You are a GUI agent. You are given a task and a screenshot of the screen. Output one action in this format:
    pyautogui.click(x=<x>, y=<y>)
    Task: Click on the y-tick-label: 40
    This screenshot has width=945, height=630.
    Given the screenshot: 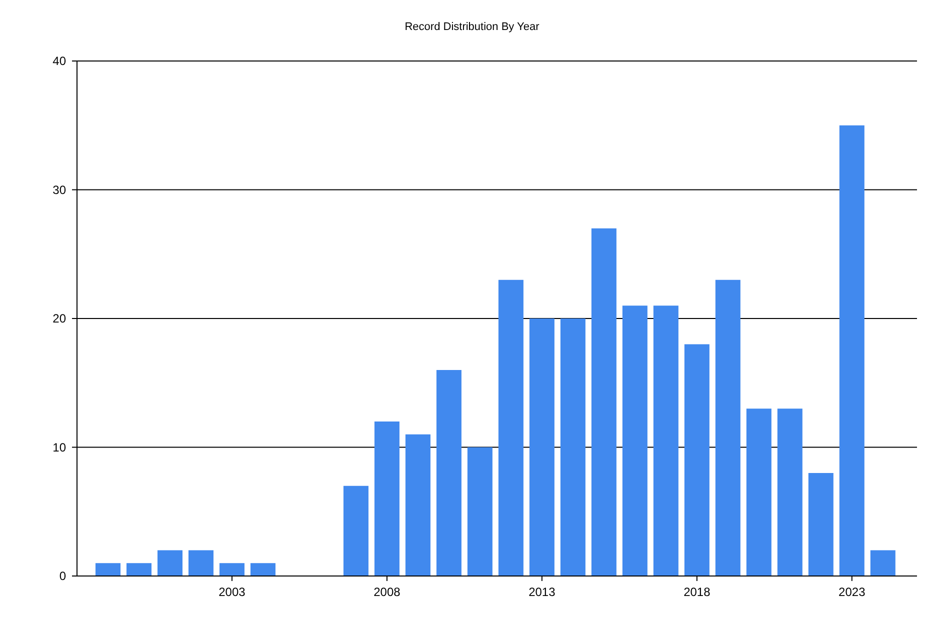 What is the action you would take?
    pyautogui.click(x=59, y=61)
    